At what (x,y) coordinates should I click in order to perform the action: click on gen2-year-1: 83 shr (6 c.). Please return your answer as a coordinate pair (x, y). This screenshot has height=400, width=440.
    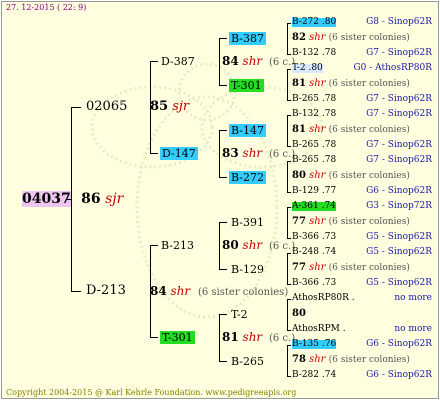
    Looking at the image, I should click on (259, 153).